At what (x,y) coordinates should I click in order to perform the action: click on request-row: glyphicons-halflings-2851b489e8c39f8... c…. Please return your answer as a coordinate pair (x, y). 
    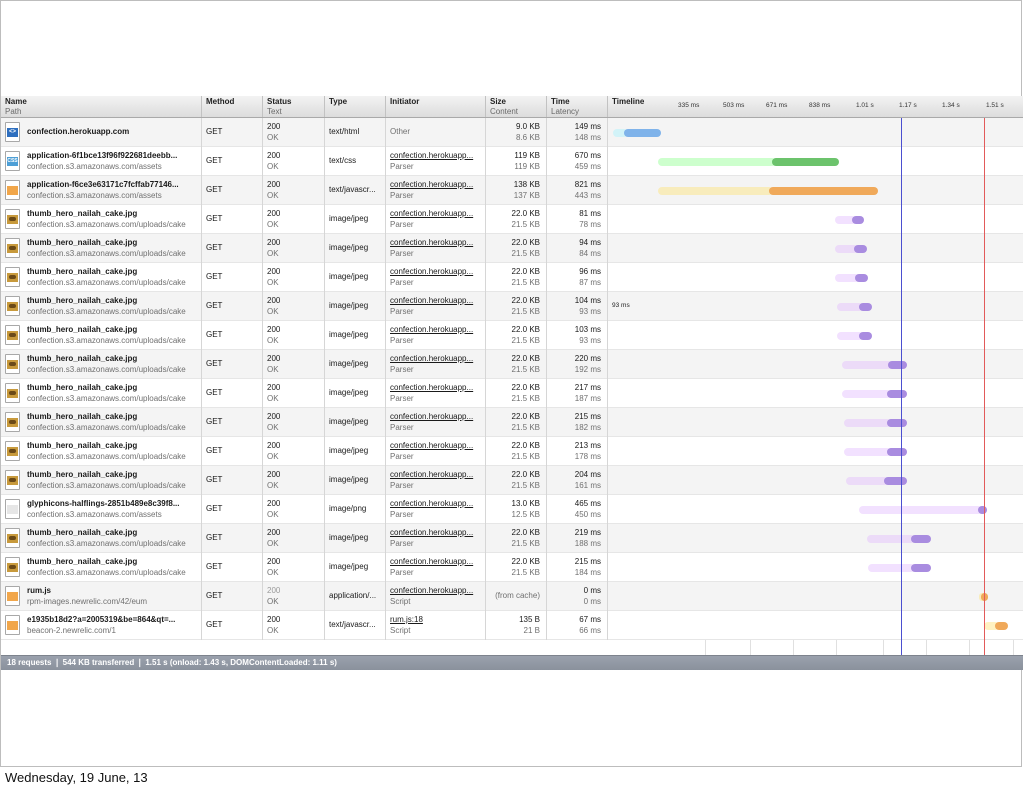
    Looking at the image, I should click on (512, 509).